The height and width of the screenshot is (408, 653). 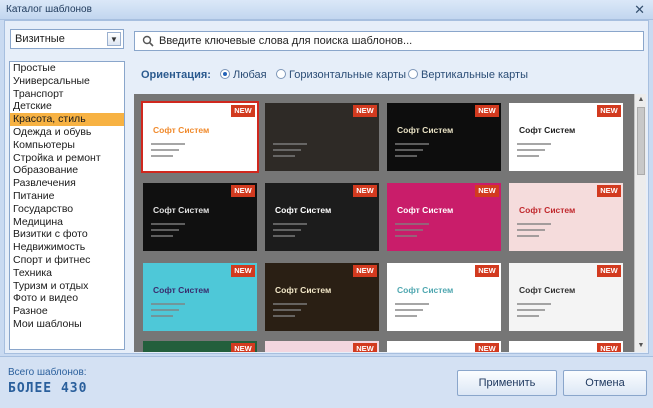 What do you see at coordinates (67, 298) in the screenshot?
I see `category-item: Фото и видео` at bounding box center [67, 298].